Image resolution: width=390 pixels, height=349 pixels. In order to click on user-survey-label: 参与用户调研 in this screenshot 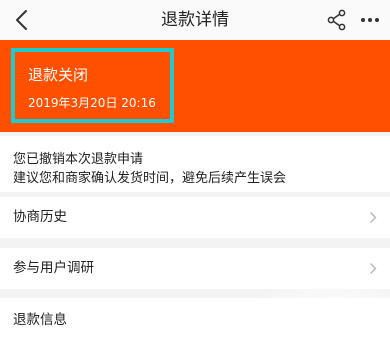, I will do `click(53, 268)`.